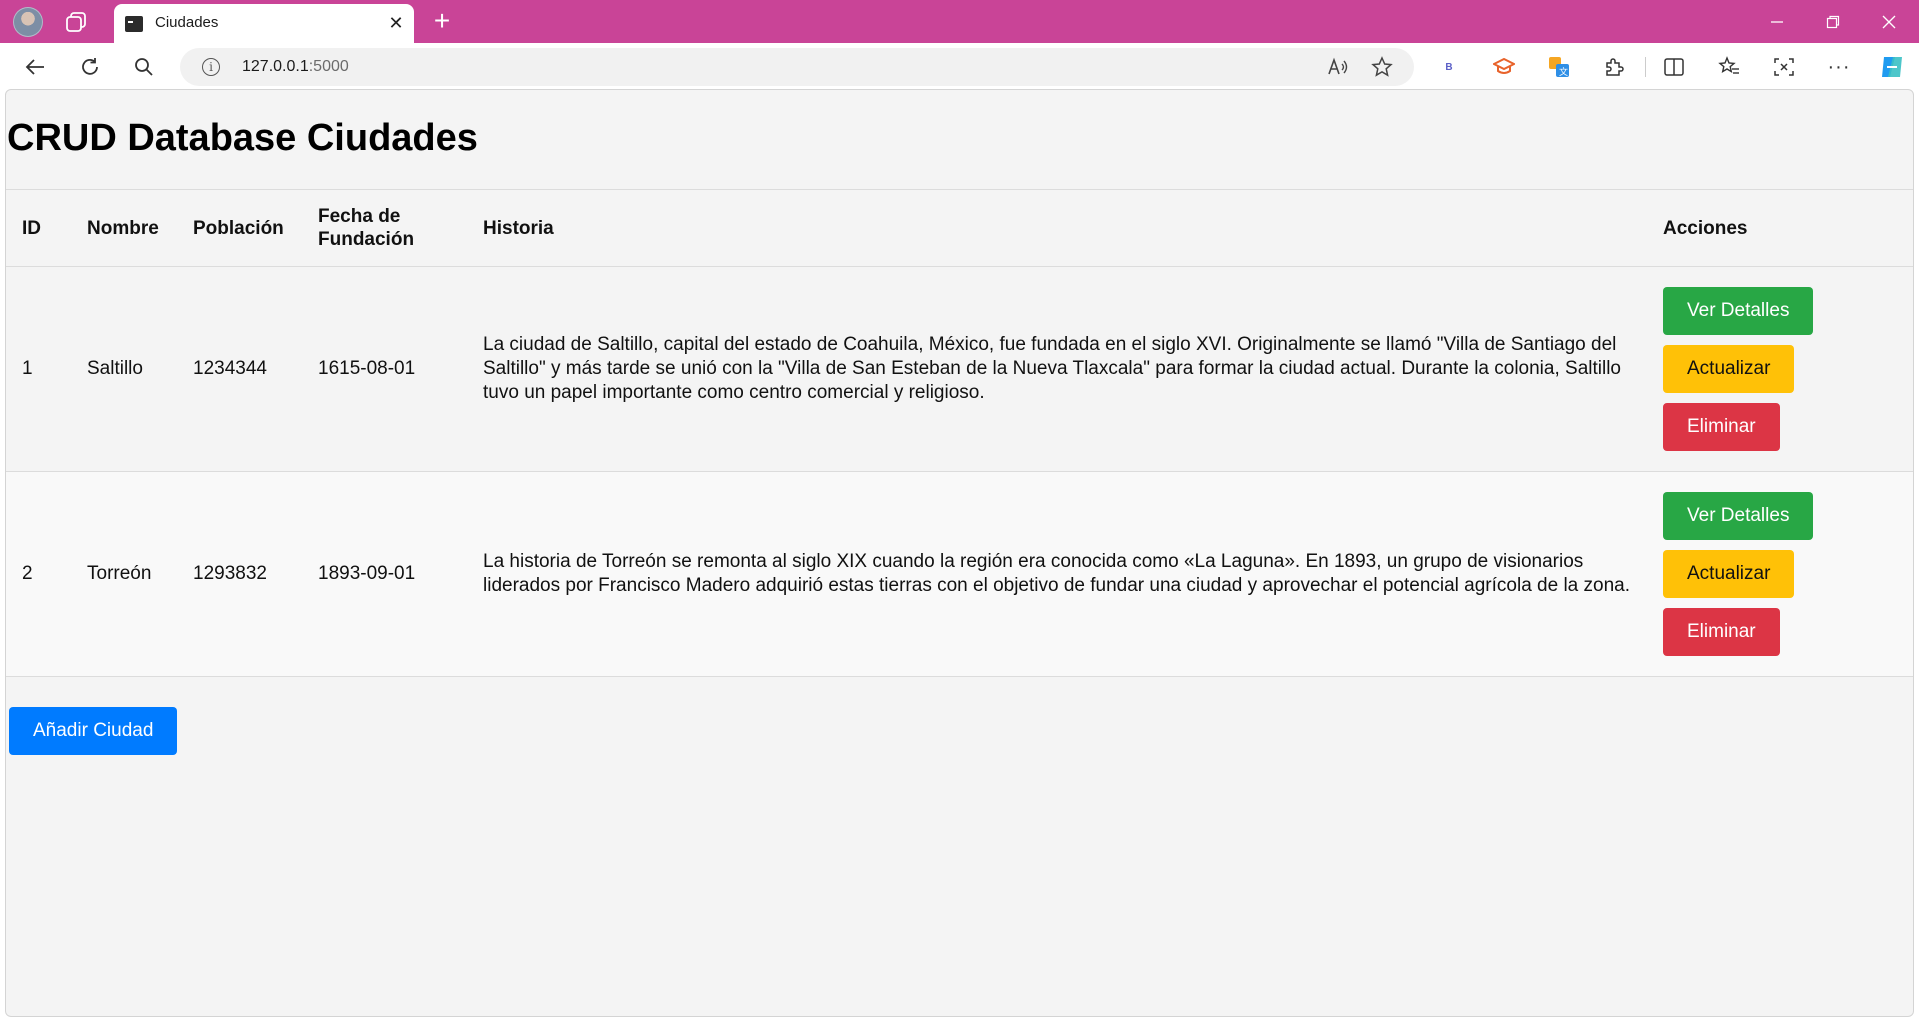 The width and height of the screenshot is (1919, 1022). Describe the element at coordinates (384, 574) in the screenshot. I see `cell-fecha: 1893-09-01` at that location.